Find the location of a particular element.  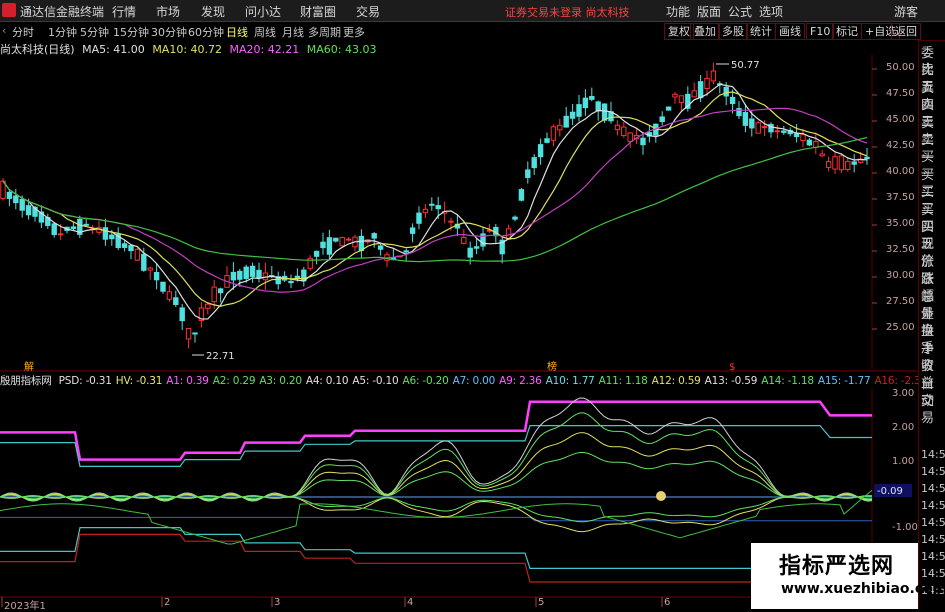

indicator-value: A11: 1.18 is located at coordinates (623, 381).